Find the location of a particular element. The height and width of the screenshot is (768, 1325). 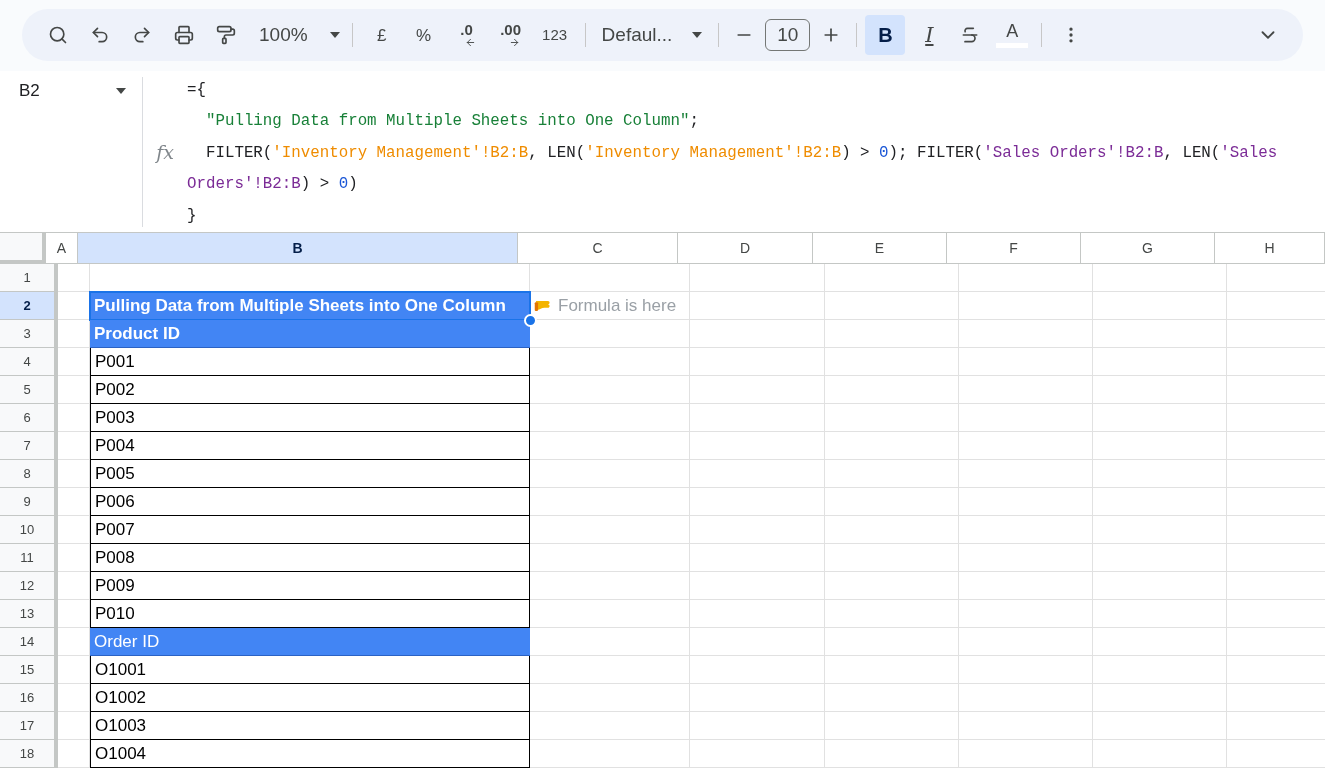

table-cell: O1003 is located at coordinates (310, 726).